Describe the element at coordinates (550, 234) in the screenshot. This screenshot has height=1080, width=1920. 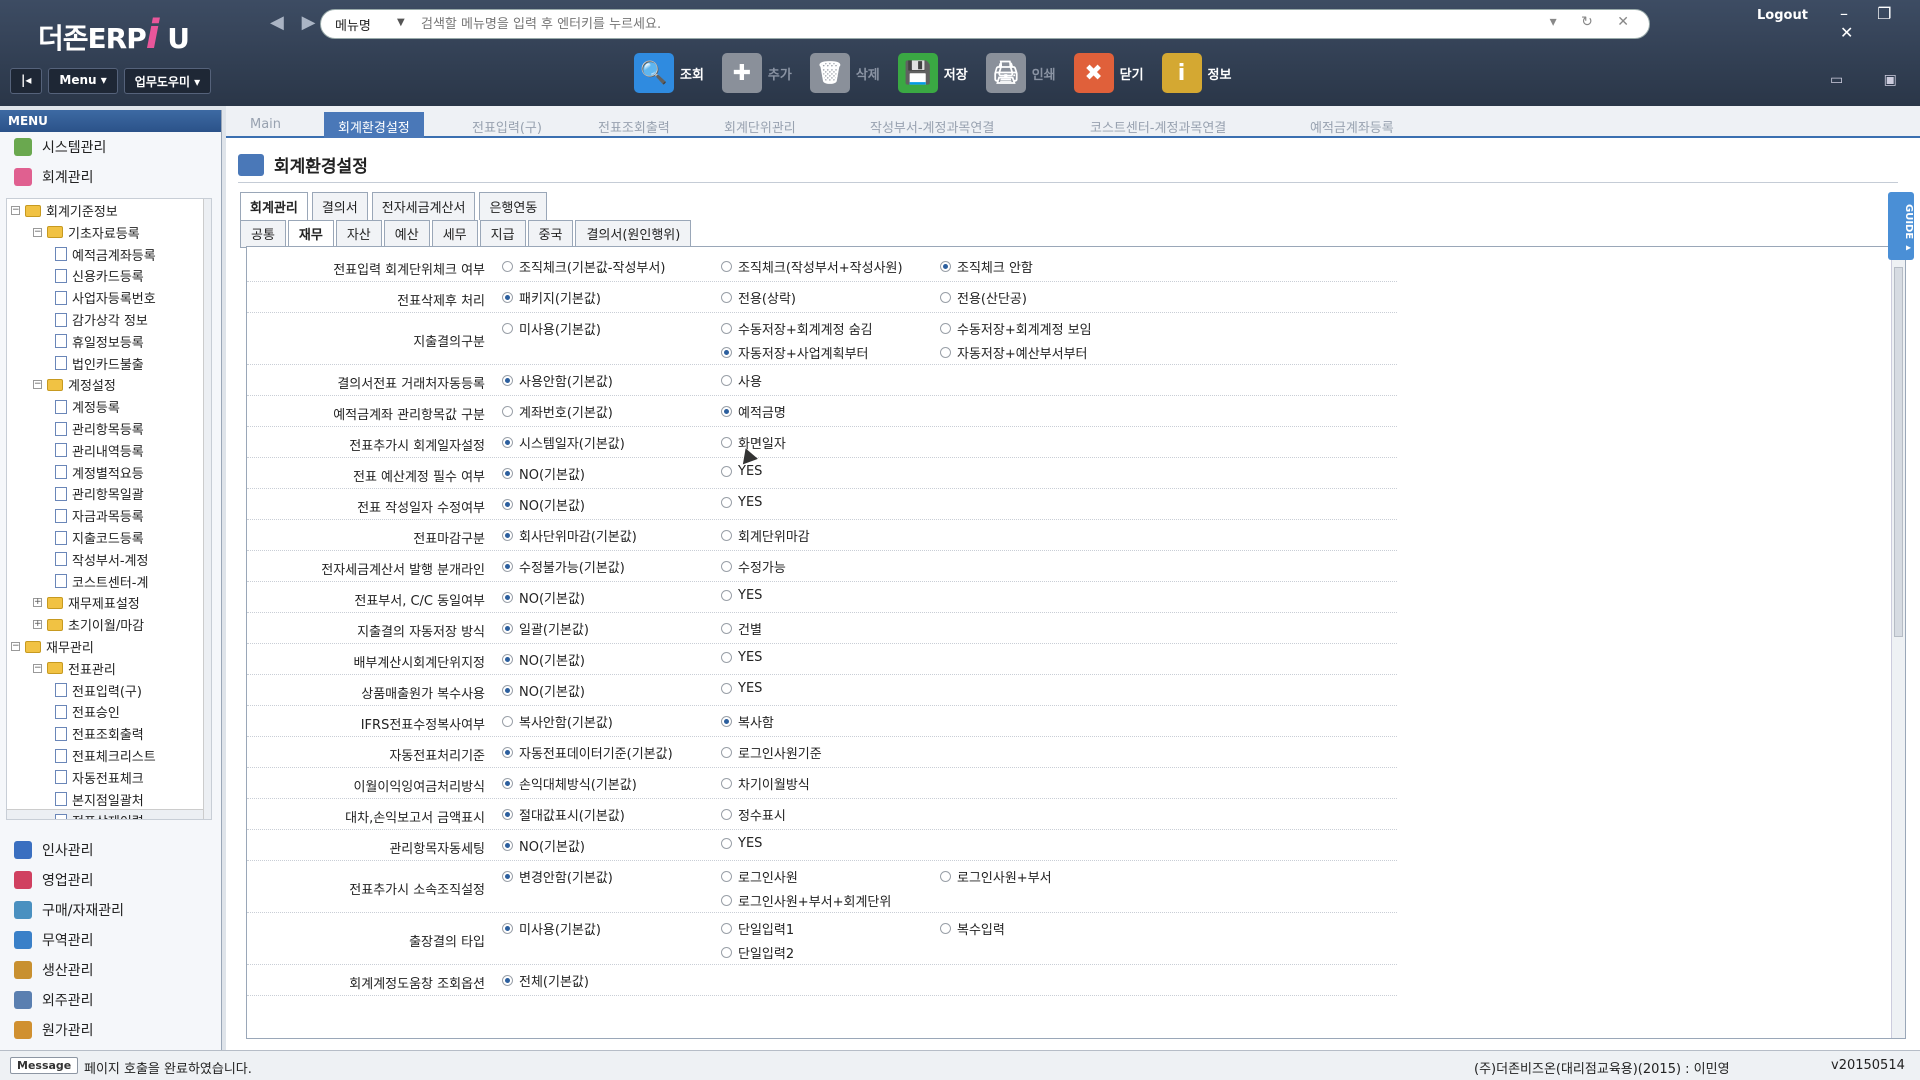
I see `category-tab: 중국` at that location.